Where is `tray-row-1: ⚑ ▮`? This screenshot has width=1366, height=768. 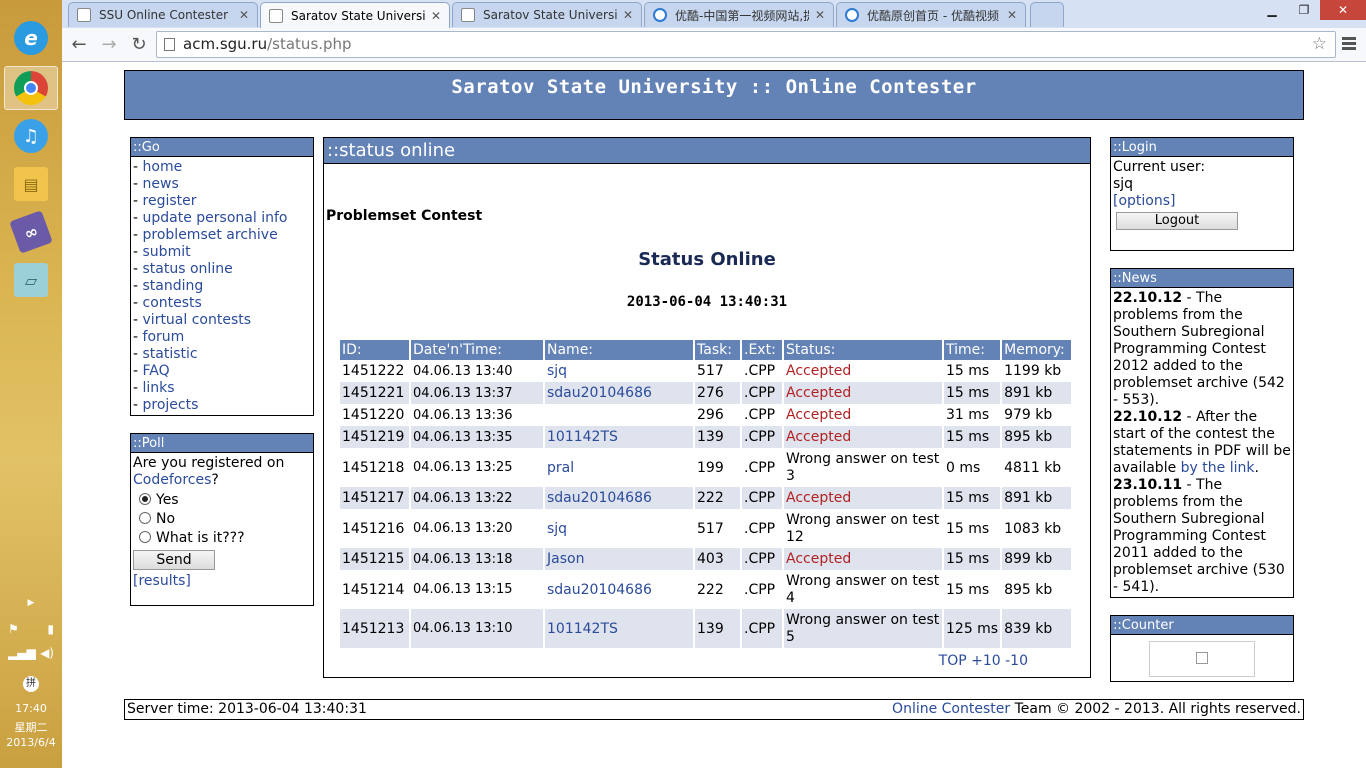
tray-row-1: ⚑ ▮ is located at coordinates (31, 629).